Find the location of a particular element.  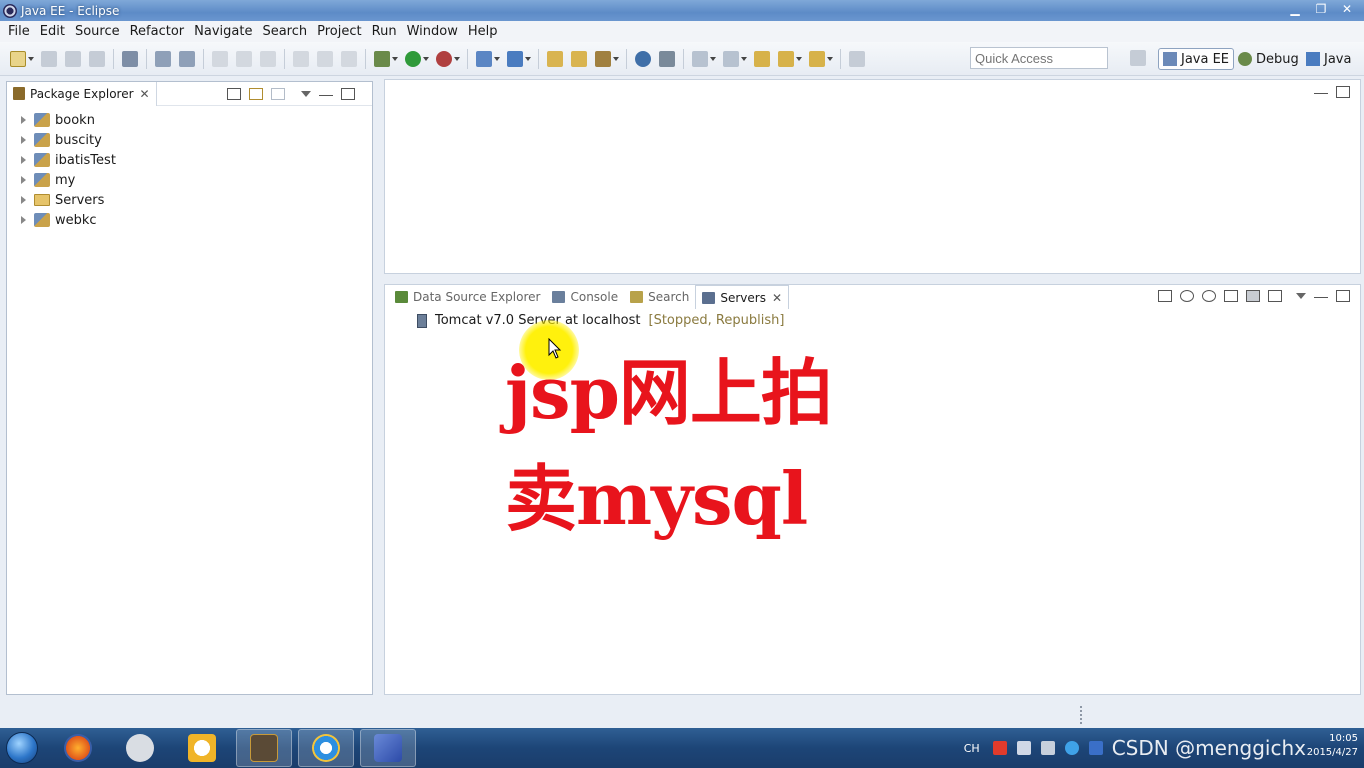

step-icon is located at coordinates (268, 58).